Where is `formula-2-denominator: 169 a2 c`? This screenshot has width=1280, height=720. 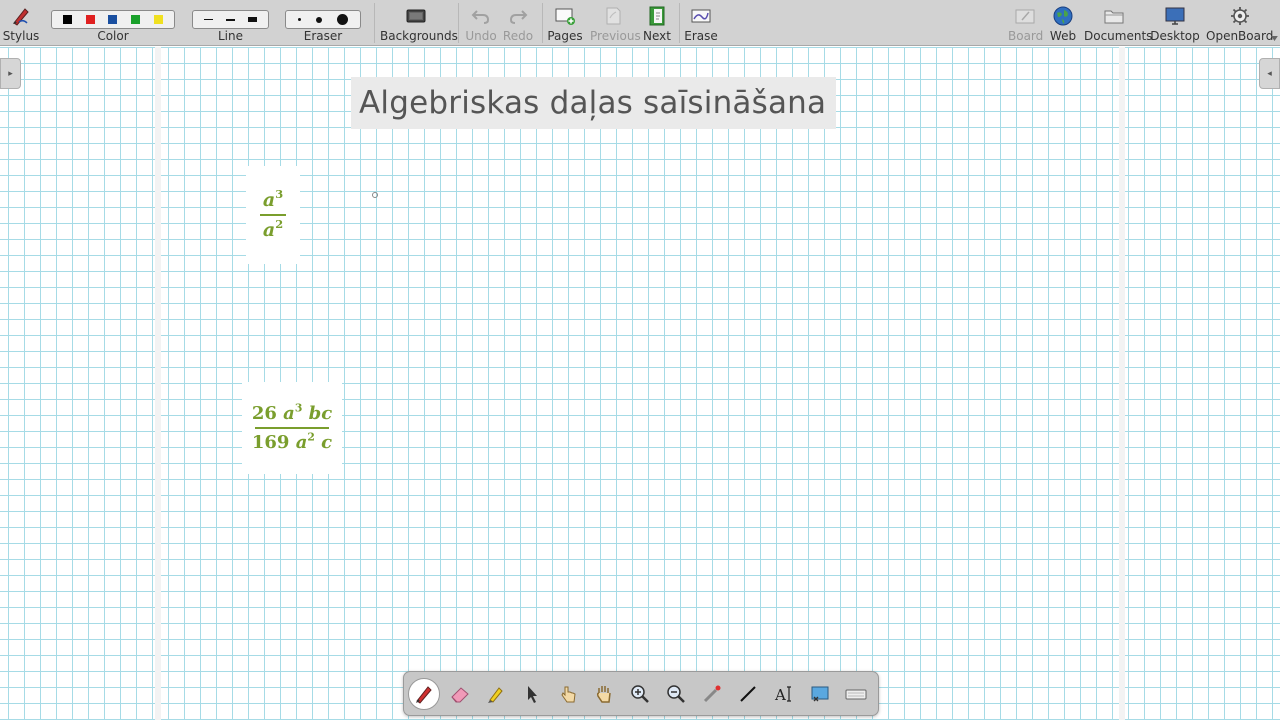
formula-2-denominator: 169 a2 c is located at coordinates (292, 442).